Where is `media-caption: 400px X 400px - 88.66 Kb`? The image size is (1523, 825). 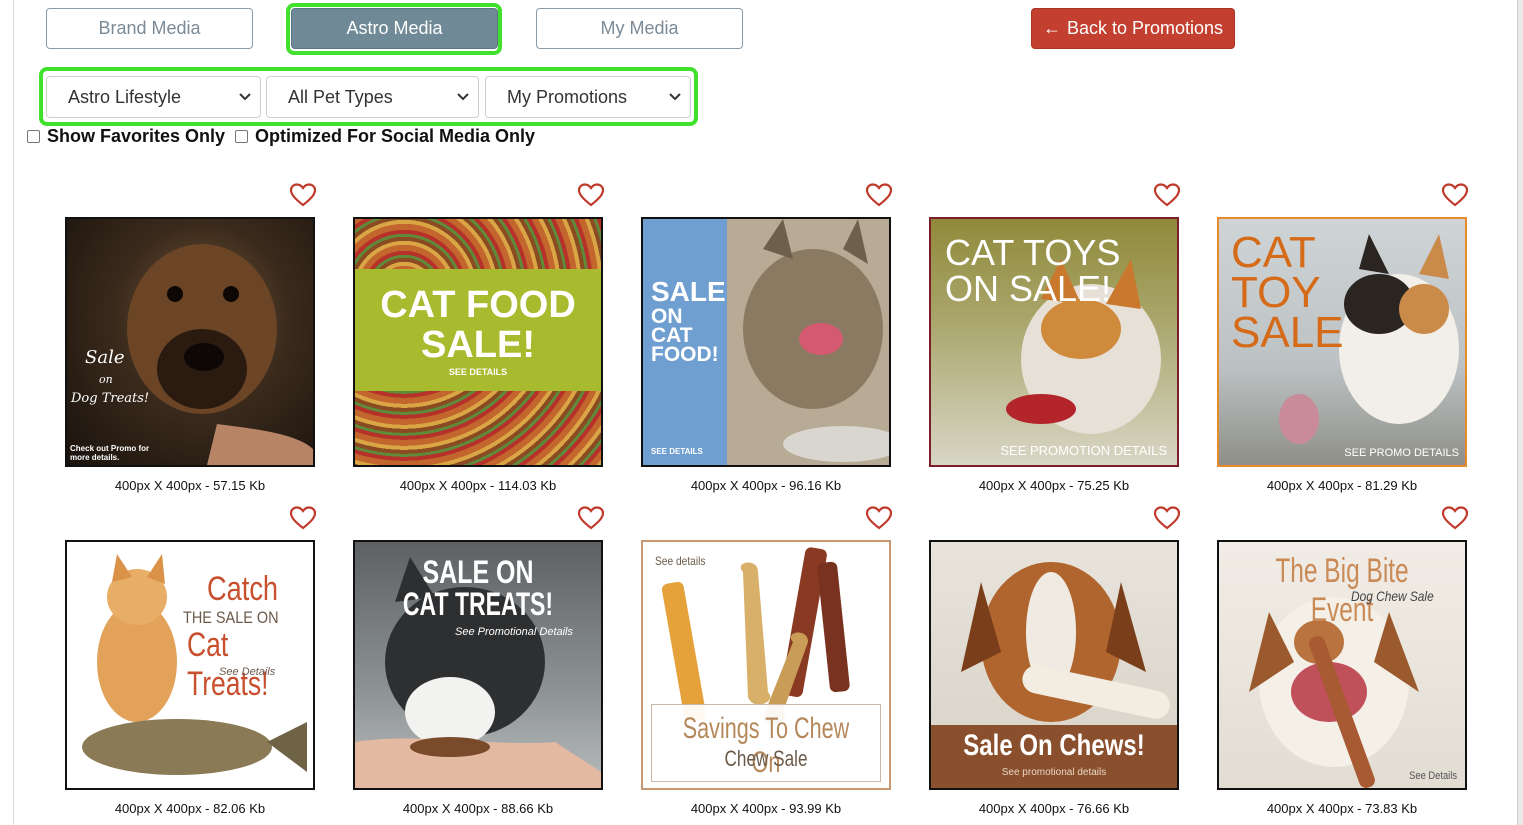 media-caption: 400px X 400px - 88.66 Kb is located at coordinates (478, 808).